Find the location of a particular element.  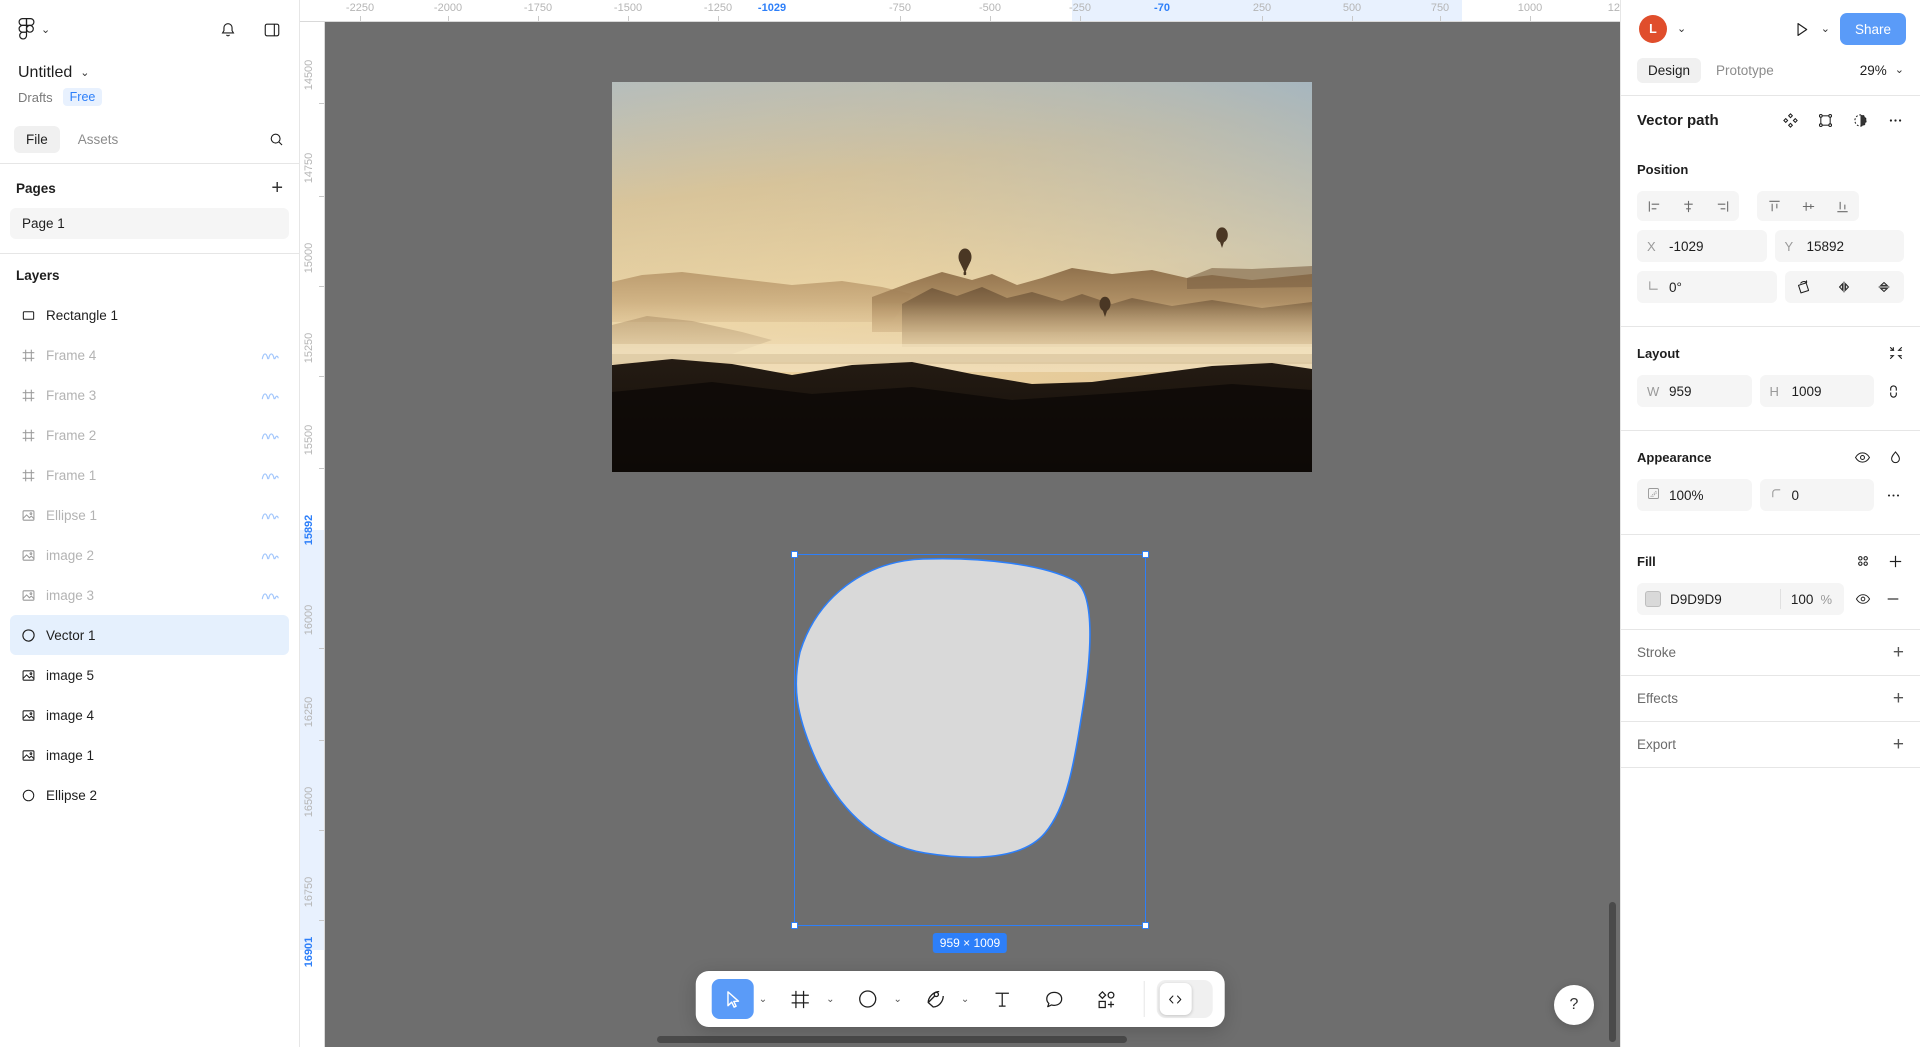

zoom-control: 29% ⌄ is located at coordinates (1882, 70).